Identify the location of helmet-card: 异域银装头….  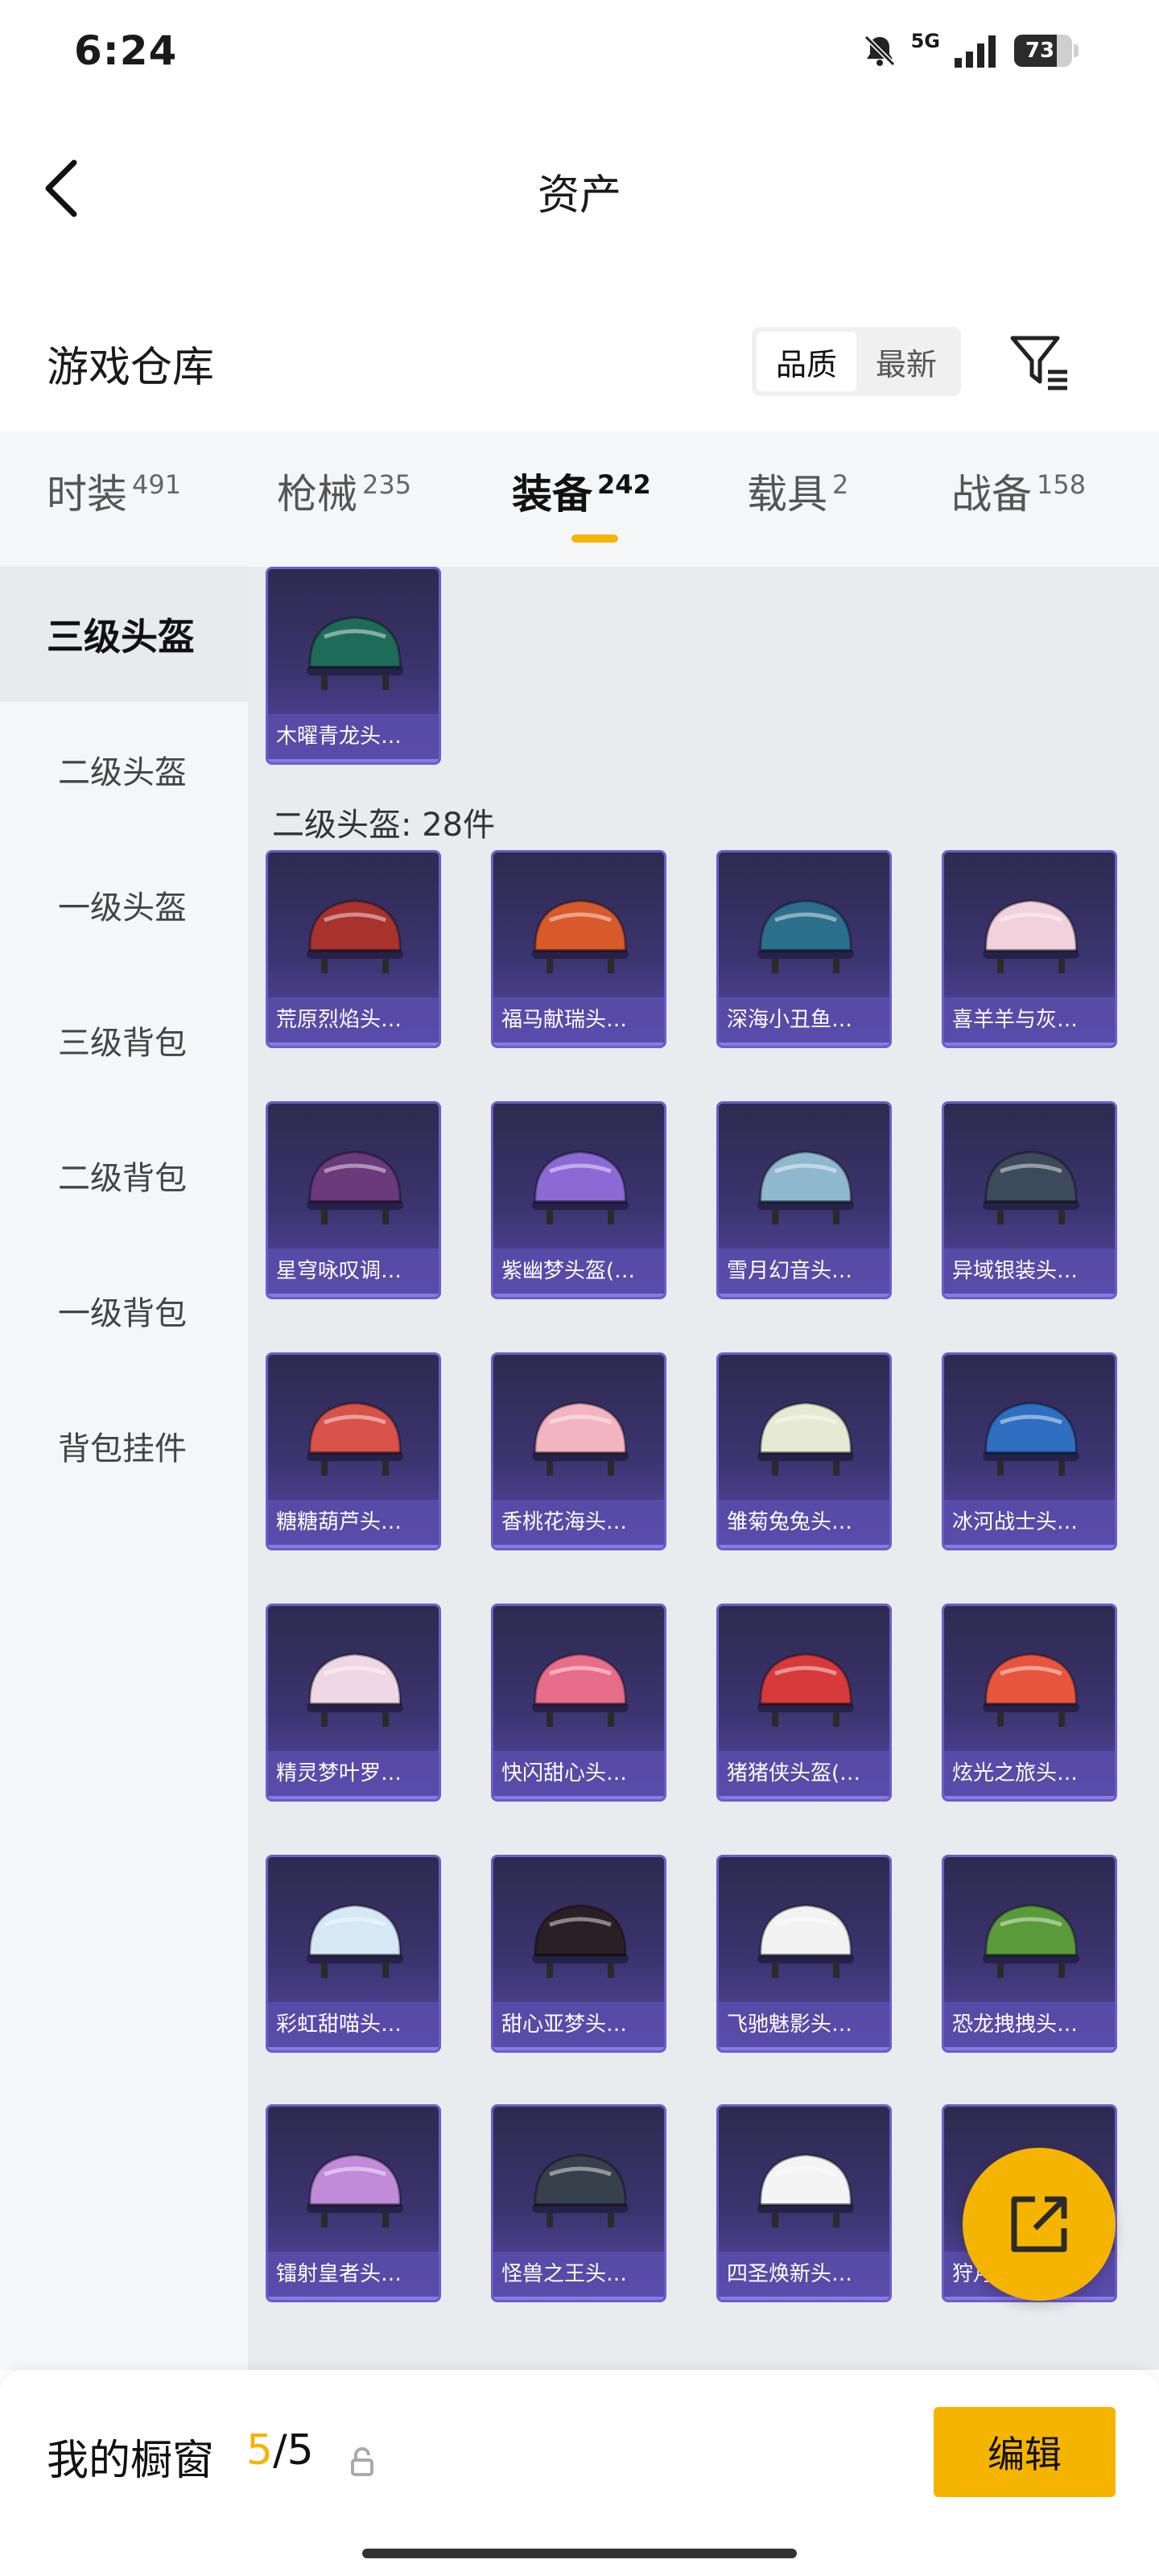
(1029, 1200).